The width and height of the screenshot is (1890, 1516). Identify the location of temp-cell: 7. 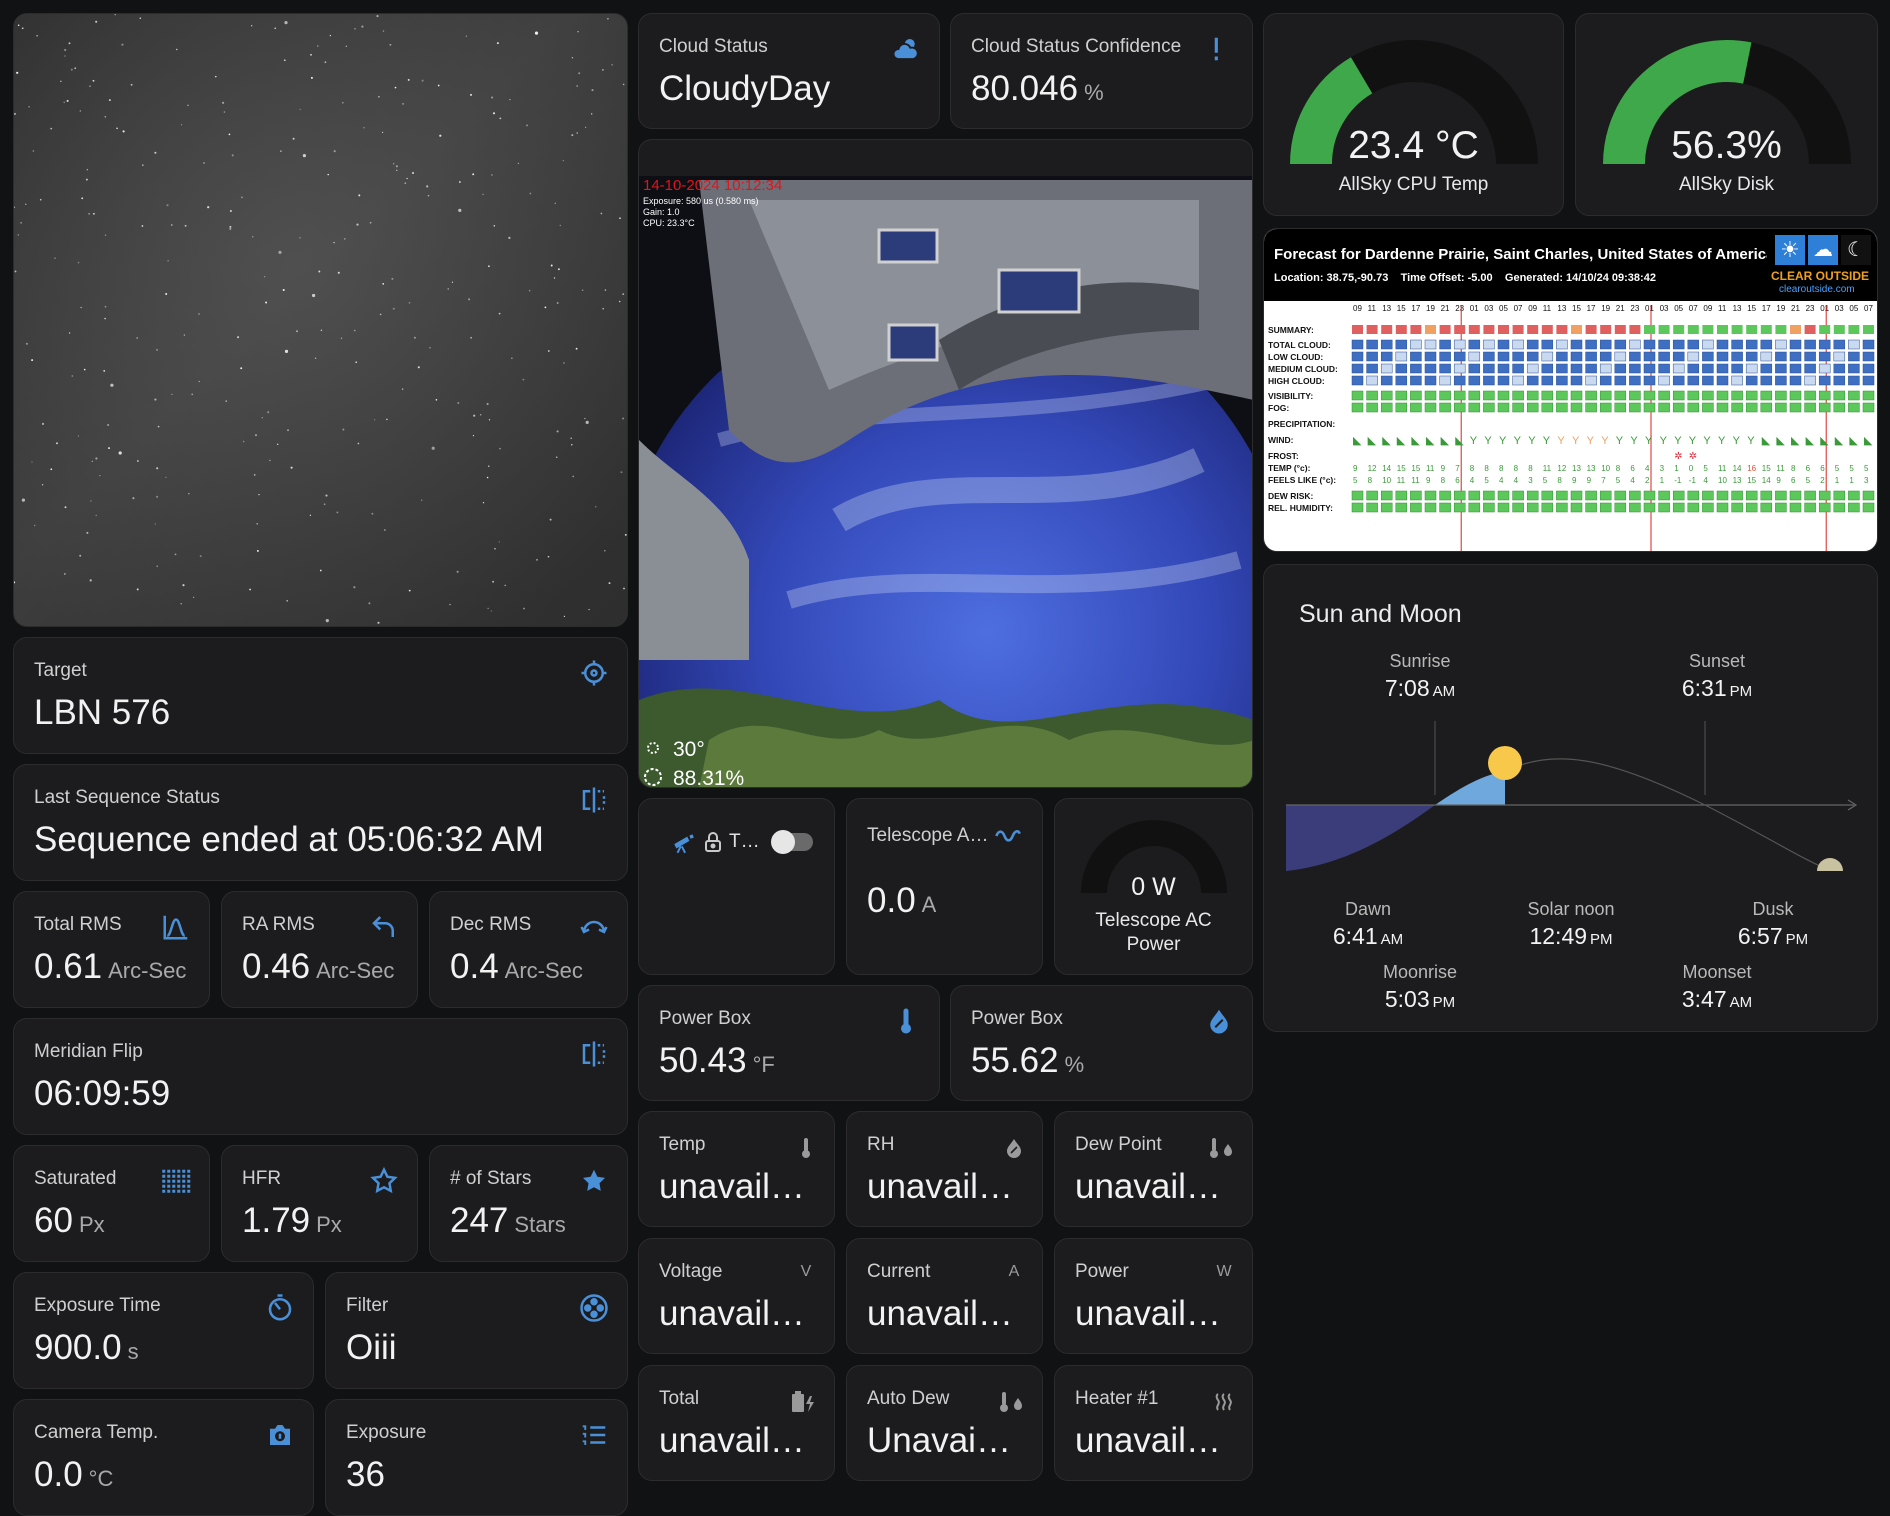
(1457, 468).